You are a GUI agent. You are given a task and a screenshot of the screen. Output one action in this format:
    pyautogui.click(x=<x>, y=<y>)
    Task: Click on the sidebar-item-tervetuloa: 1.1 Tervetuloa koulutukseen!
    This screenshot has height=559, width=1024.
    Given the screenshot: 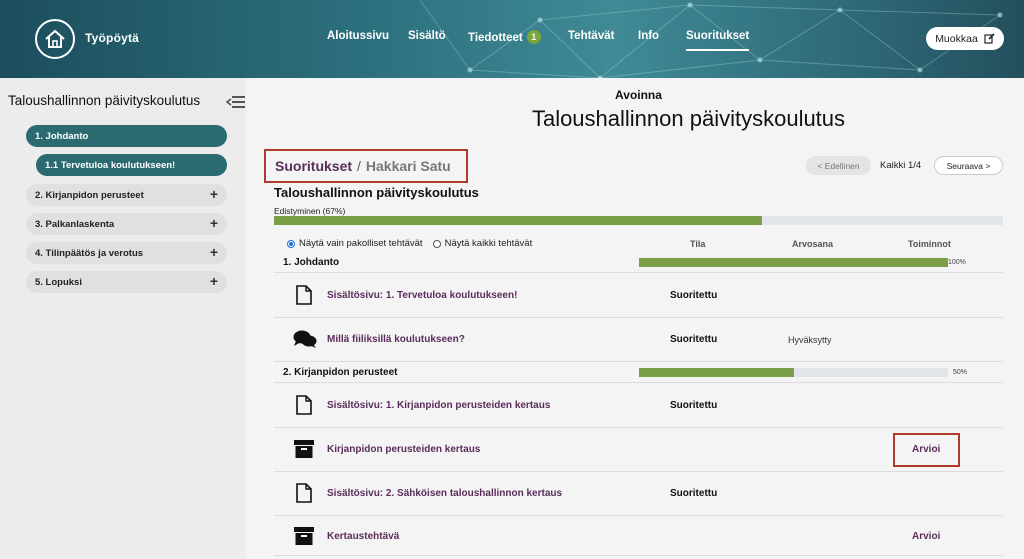 What is the action you would take?
    pyautogui.click(x=131, y=165)
    